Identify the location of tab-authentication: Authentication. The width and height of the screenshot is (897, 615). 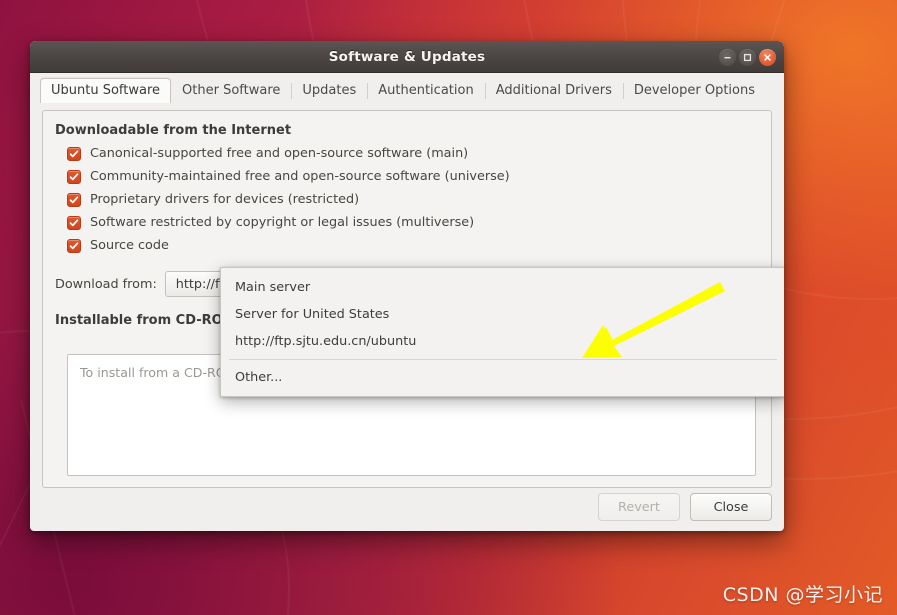
(425, 90).